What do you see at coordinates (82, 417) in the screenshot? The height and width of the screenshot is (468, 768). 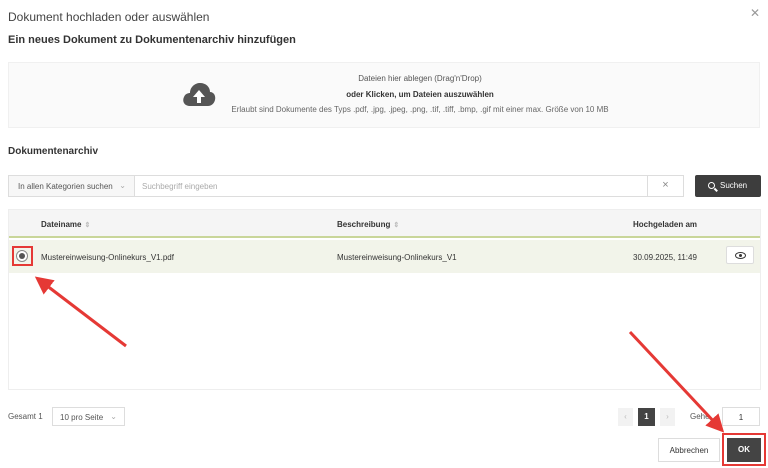 I see `per-page-value: 10 pro Seite` at bounding box center [82, 417].